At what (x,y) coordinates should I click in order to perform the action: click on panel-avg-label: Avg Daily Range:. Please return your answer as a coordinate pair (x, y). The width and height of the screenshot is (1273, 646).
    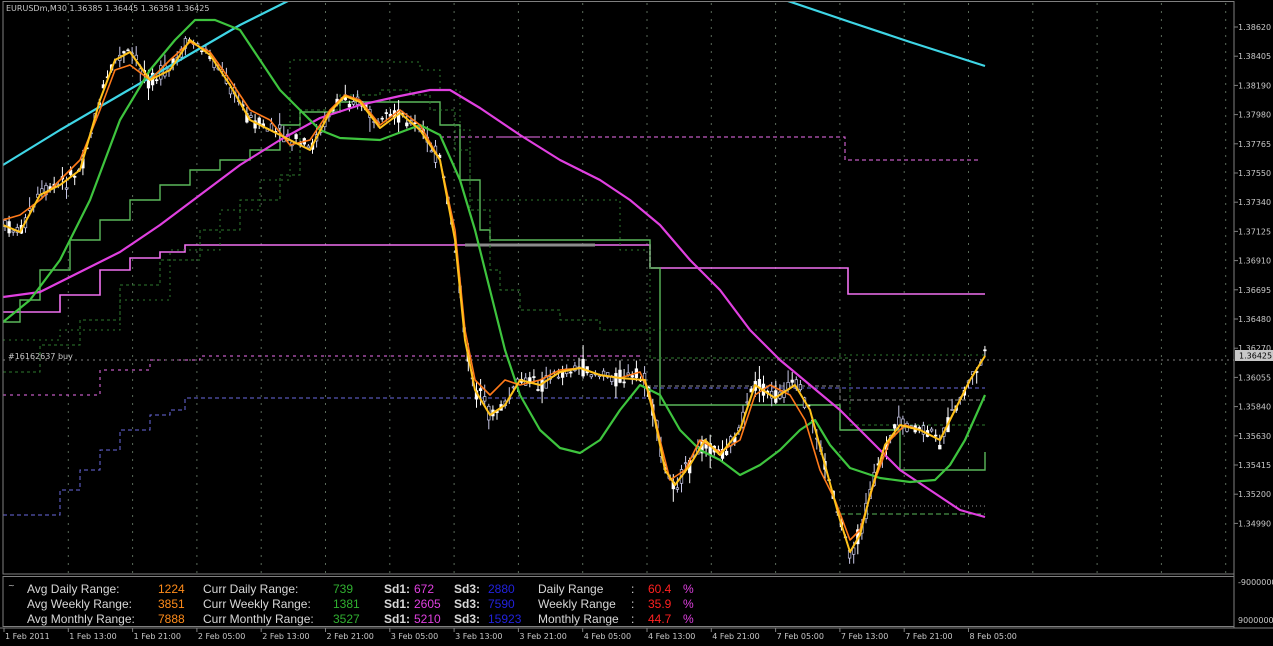
    Looking at the image, I should click on (73, 589).